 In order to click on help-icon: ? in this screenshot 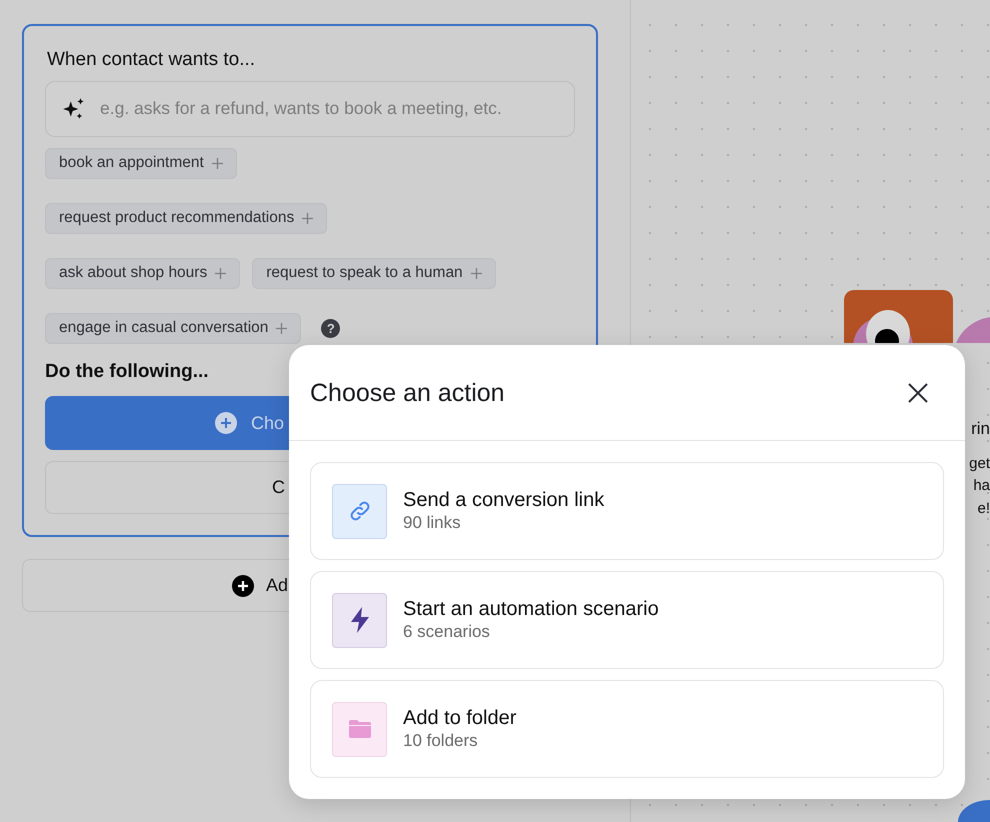, I will do `click(330, 328)`.